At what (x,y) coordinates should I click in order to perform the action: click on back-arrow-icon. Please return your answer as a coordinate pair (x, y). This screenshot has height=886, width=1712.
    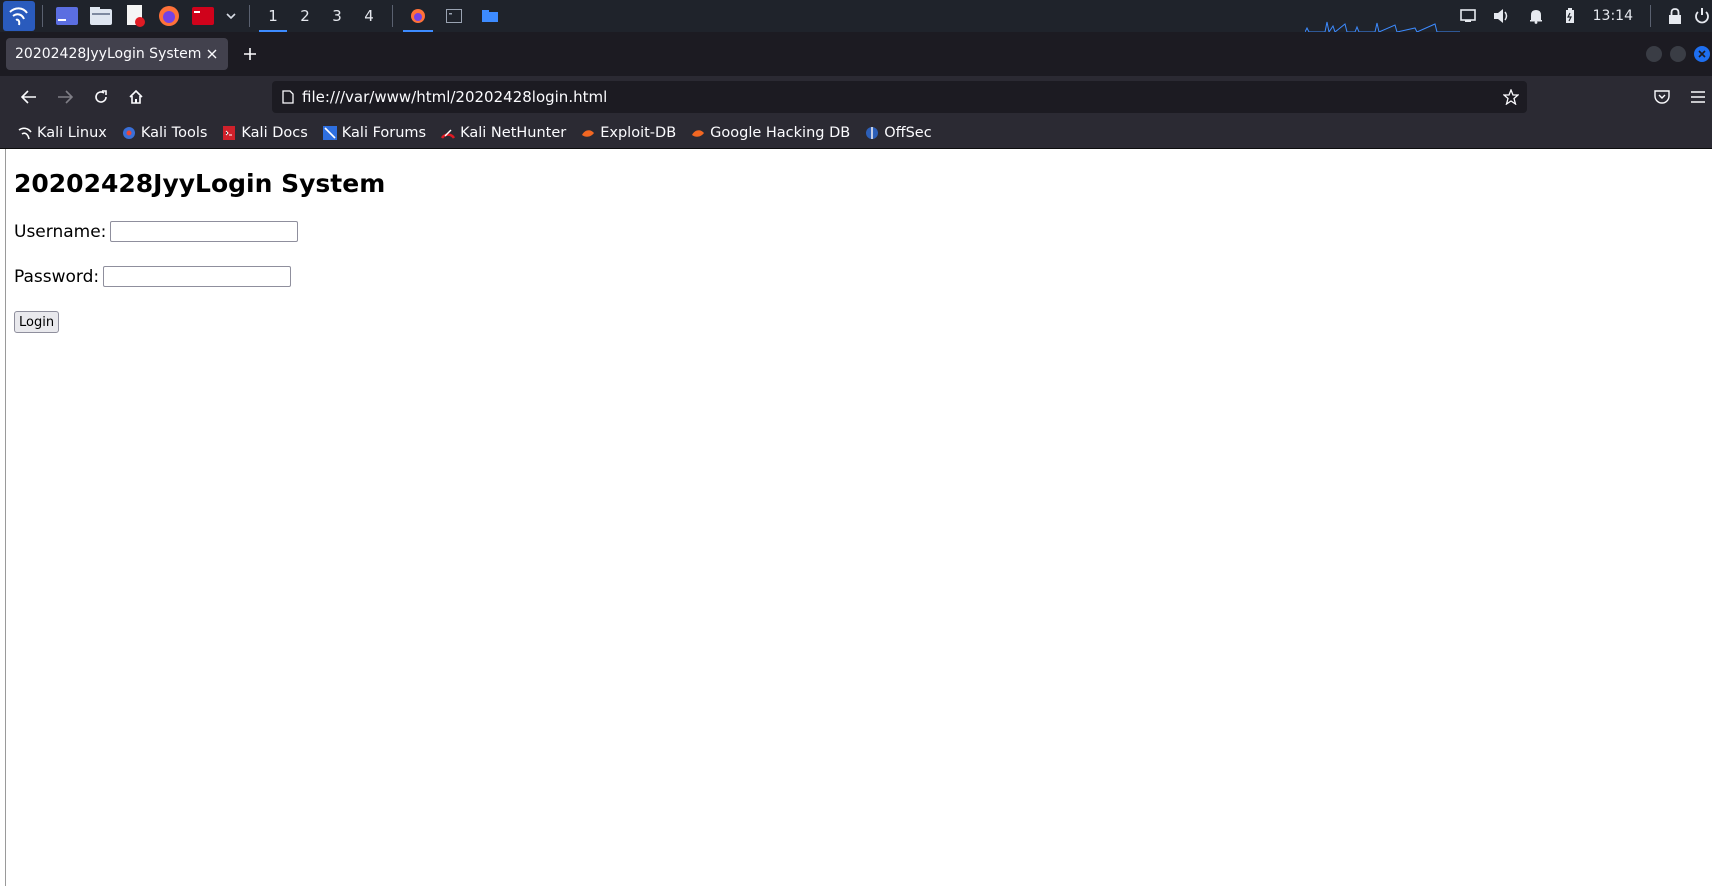
    Looking at the image, I should click on (28, 97).